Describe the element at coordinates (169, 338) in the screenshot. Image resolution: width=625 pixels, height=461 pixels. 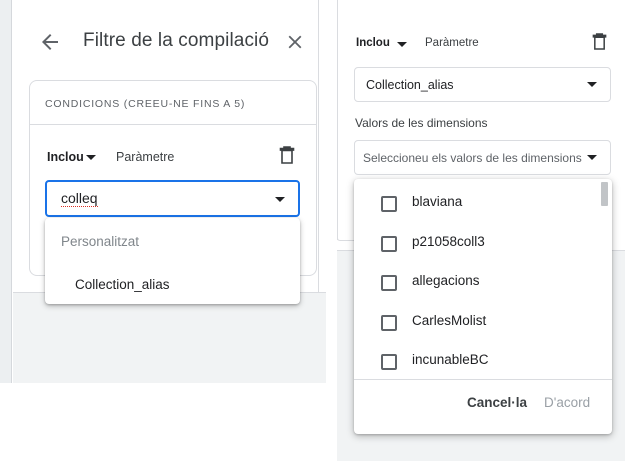
I see `left-panel-footer-area` at that location.